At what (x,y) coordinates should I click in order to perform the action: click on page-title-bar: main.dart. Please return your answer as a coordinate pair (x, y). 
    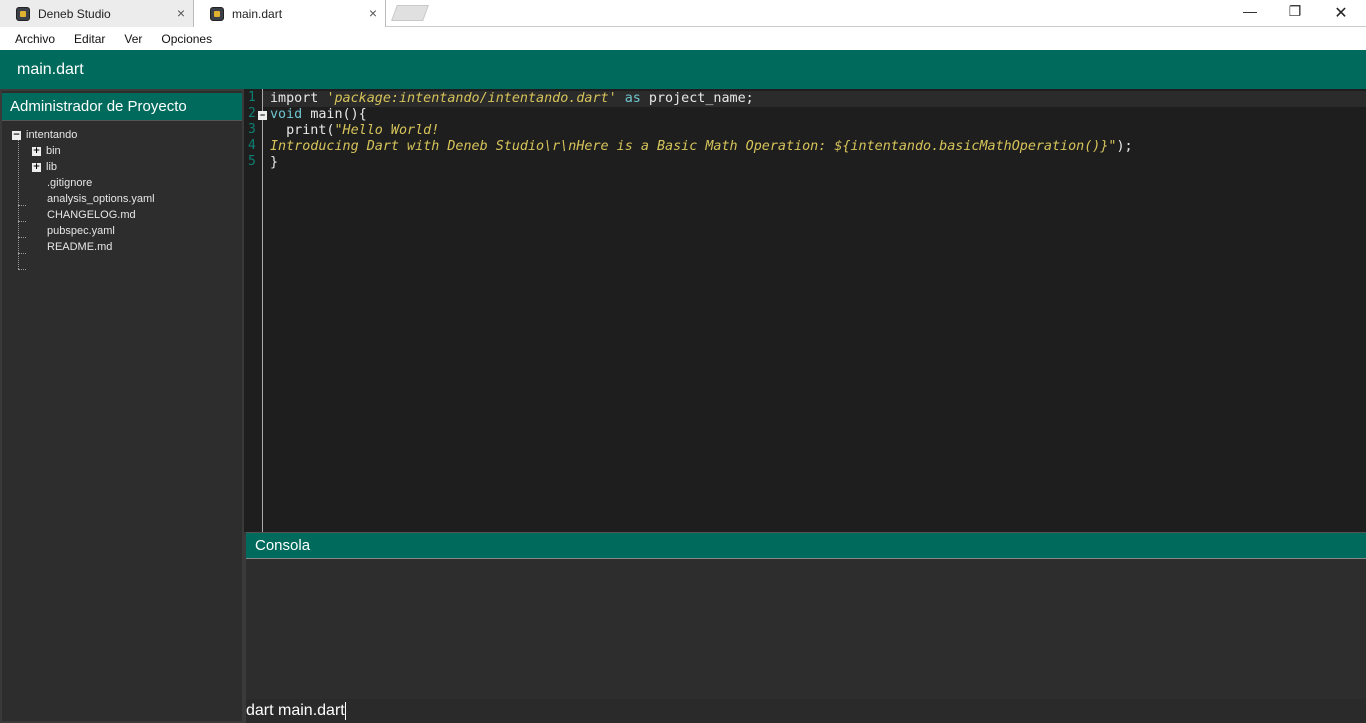
    Looking at the image, I should click on (683, 69).